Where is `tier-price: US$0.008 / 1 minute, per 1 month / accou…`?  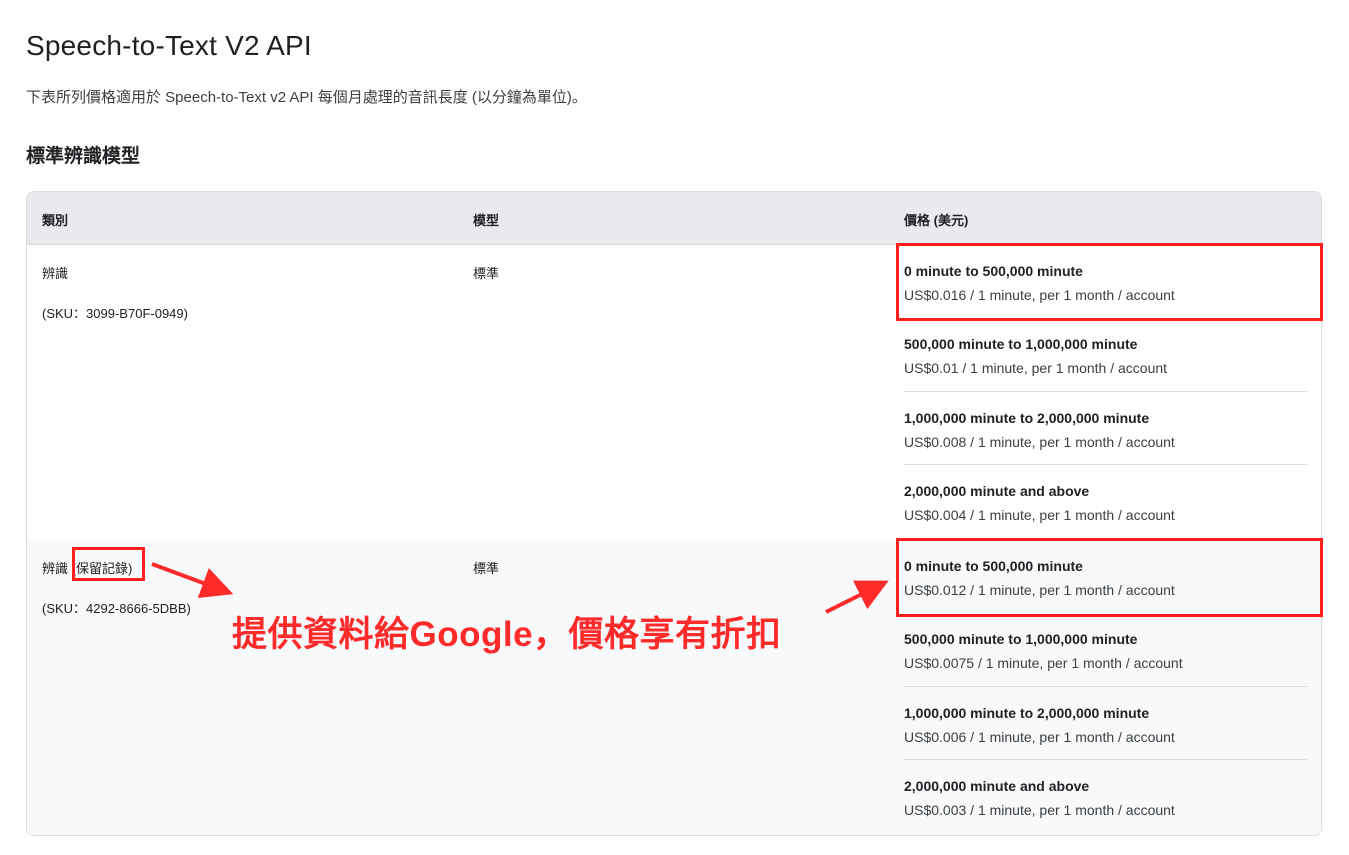
tier-price: US$0.008 / 1 minute, per 1 month / accou… is located at coordinates (1039, 442).